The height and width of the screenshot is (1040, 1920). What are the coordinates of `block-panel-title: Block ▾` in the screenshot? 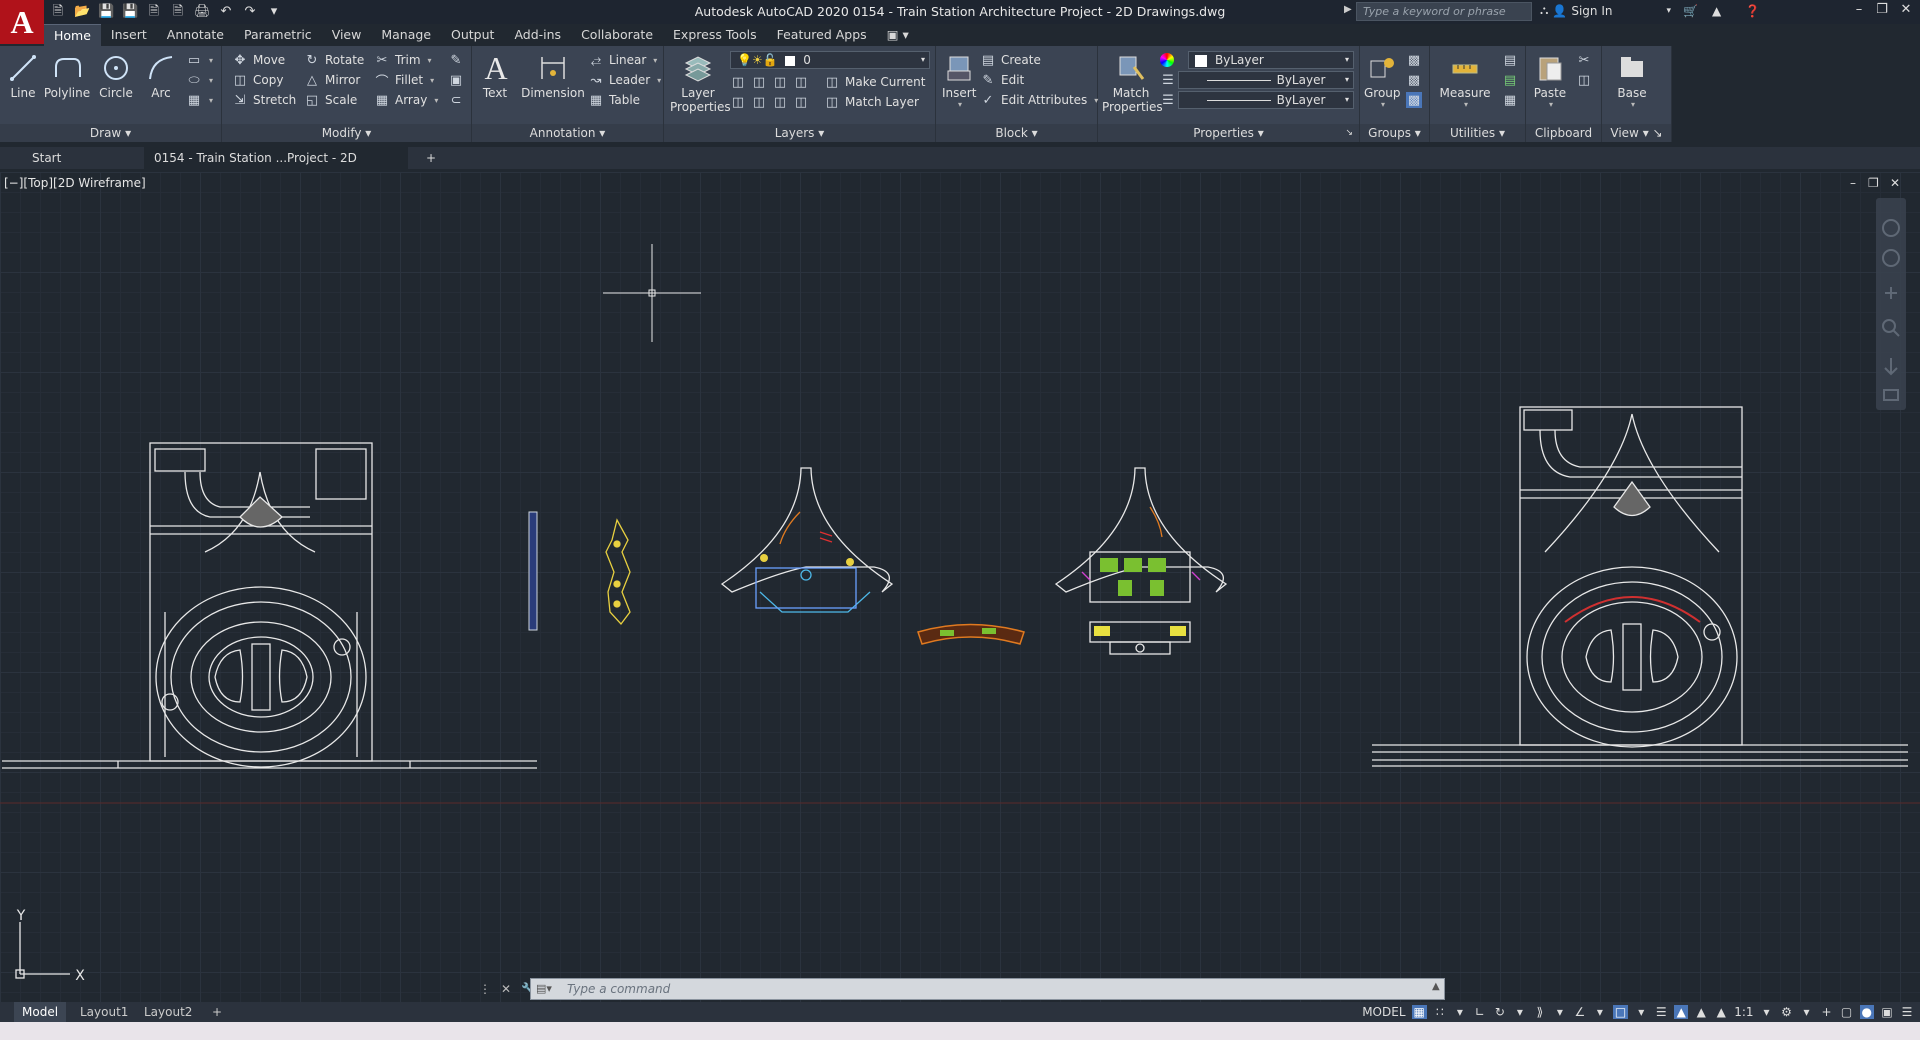 It's located at (1016, 133).